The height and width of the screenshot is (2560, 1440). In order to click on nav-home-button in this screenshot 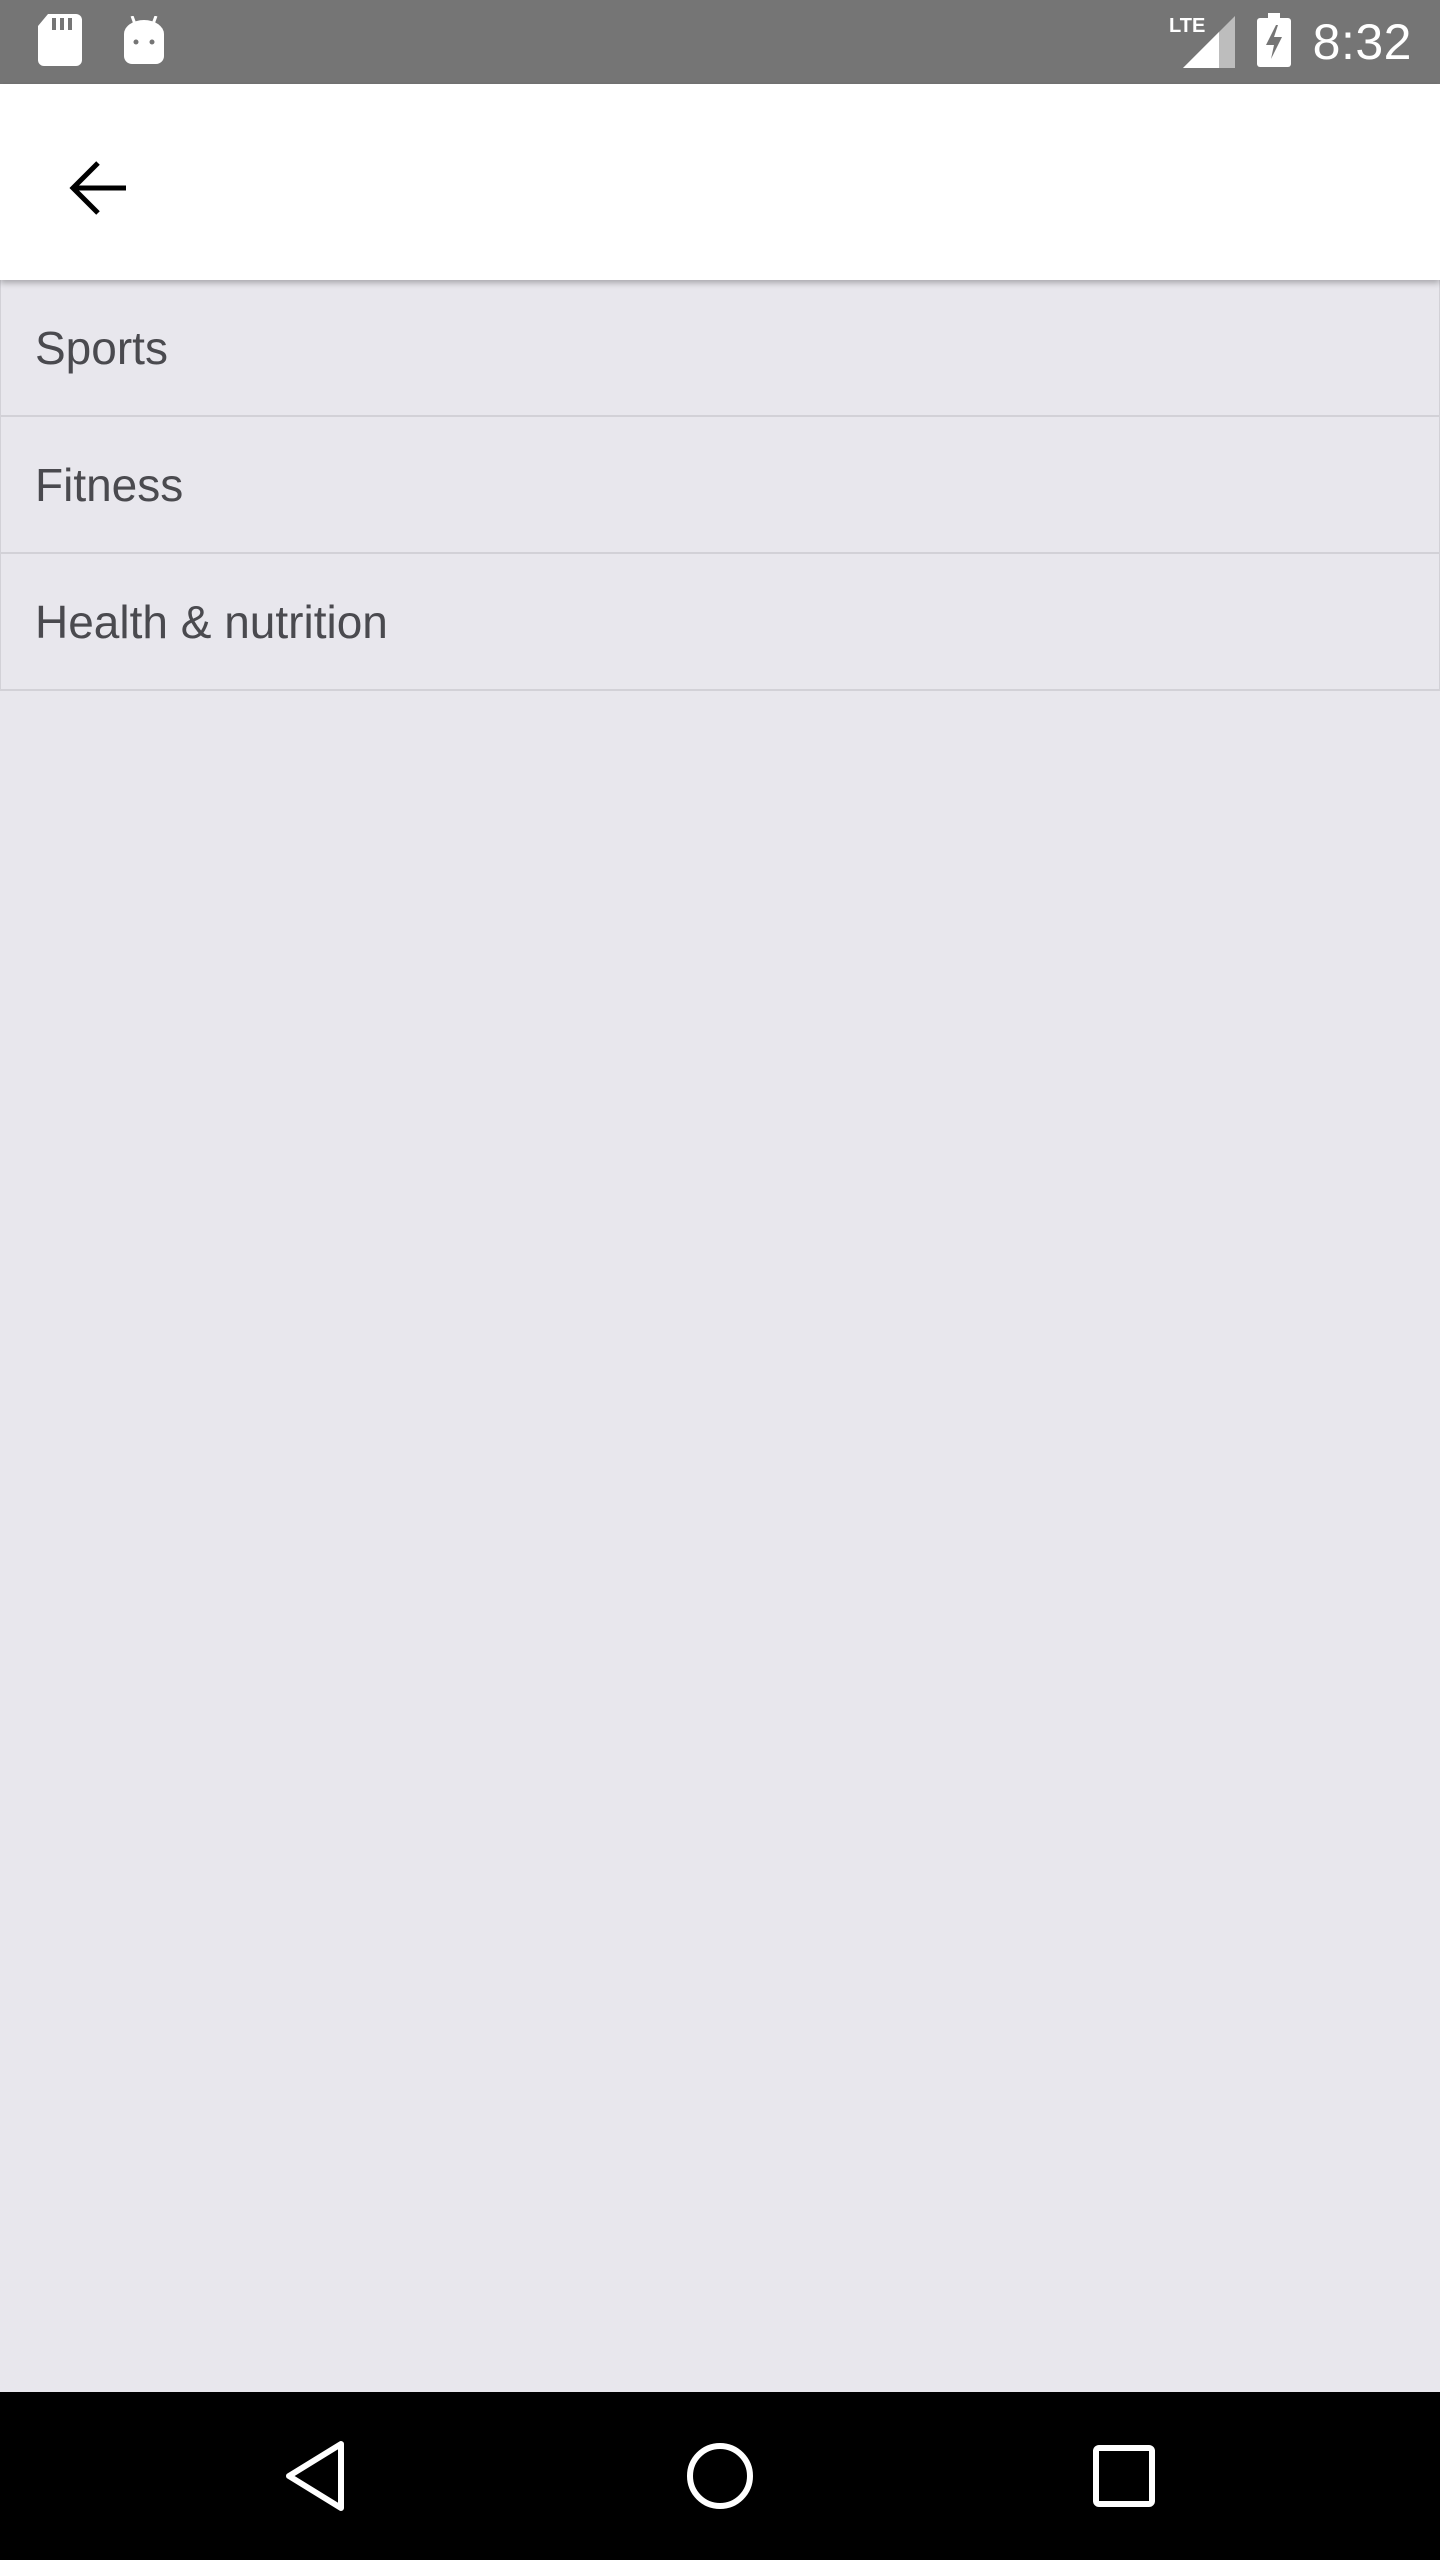, I will do `click(720, 2476)`.